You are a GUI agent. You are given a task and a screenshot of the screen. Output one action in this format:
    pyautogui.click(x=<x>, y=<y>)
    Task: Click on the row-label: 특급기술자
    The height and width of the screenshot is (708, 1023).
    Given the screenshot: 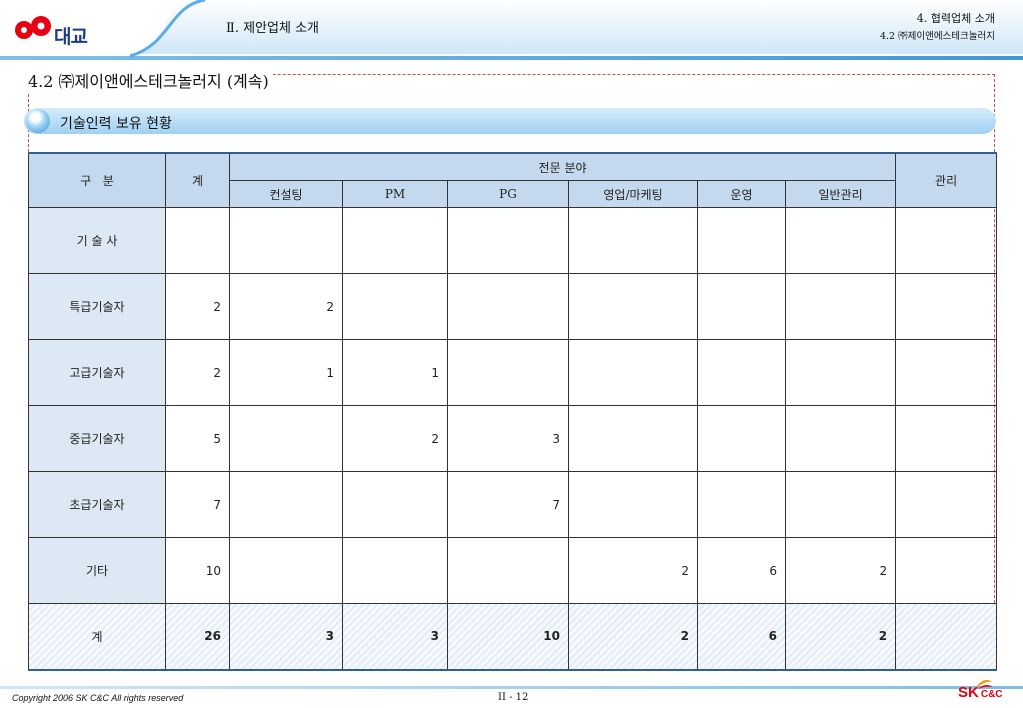 What is the action you would take?
    pyautogui.click(x=97, y=306)
    